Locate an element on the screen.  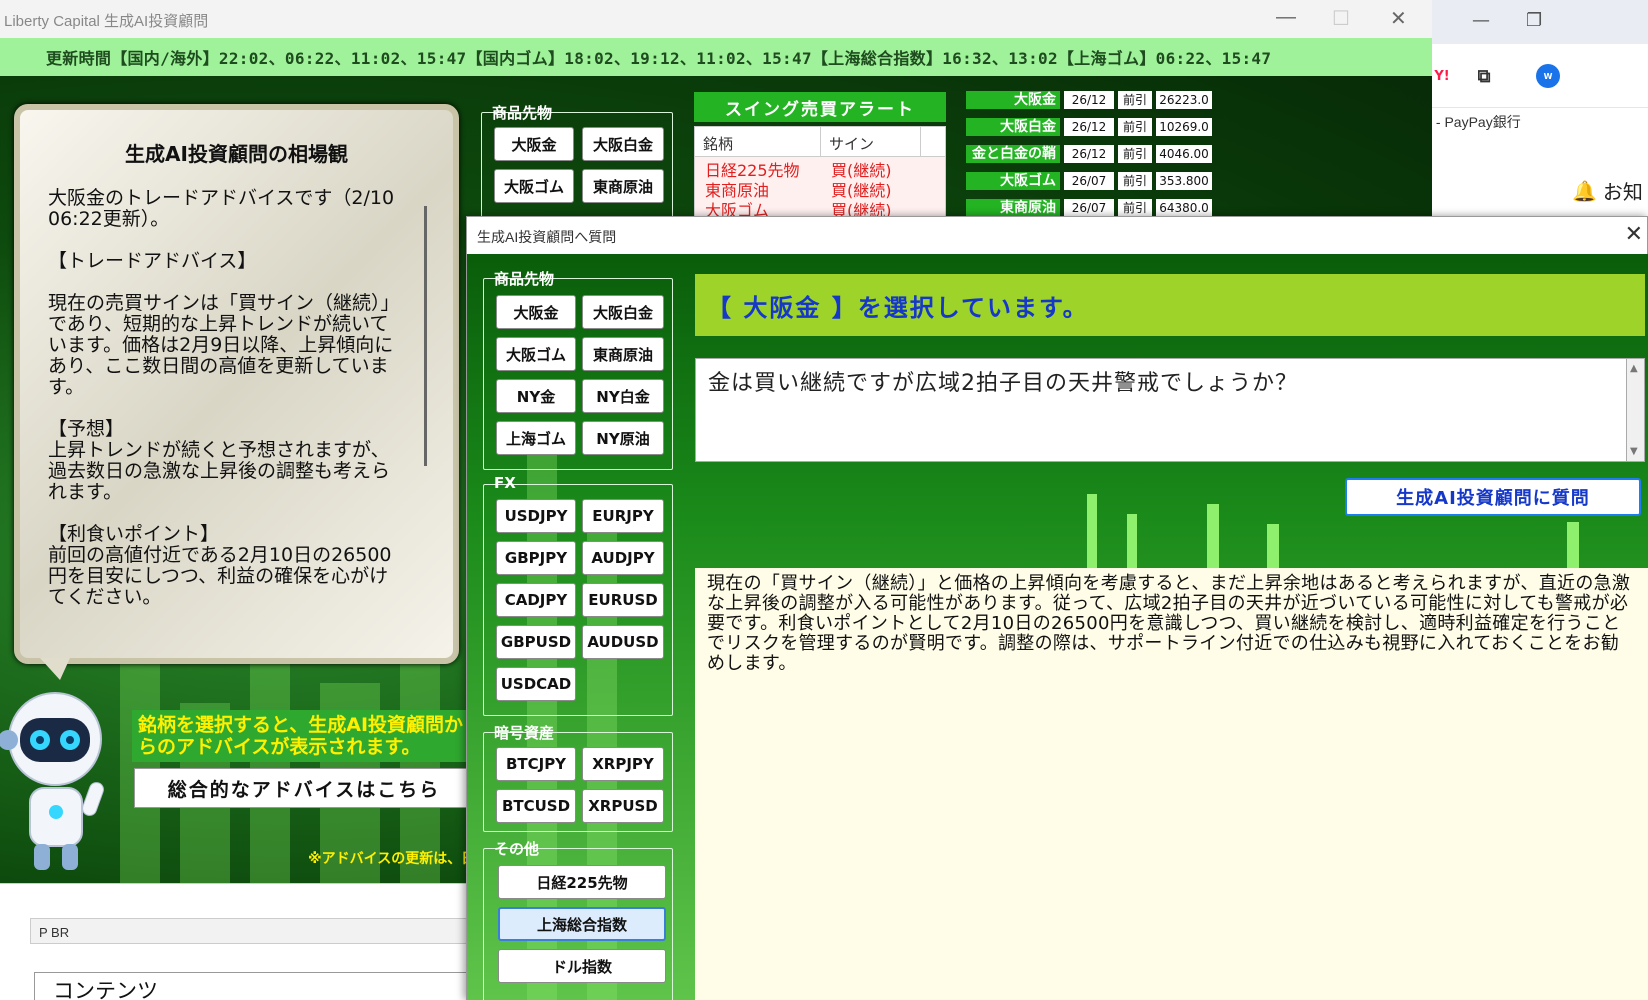
btn-ny-oil: NY原油 is located at coordinates (623, 438).